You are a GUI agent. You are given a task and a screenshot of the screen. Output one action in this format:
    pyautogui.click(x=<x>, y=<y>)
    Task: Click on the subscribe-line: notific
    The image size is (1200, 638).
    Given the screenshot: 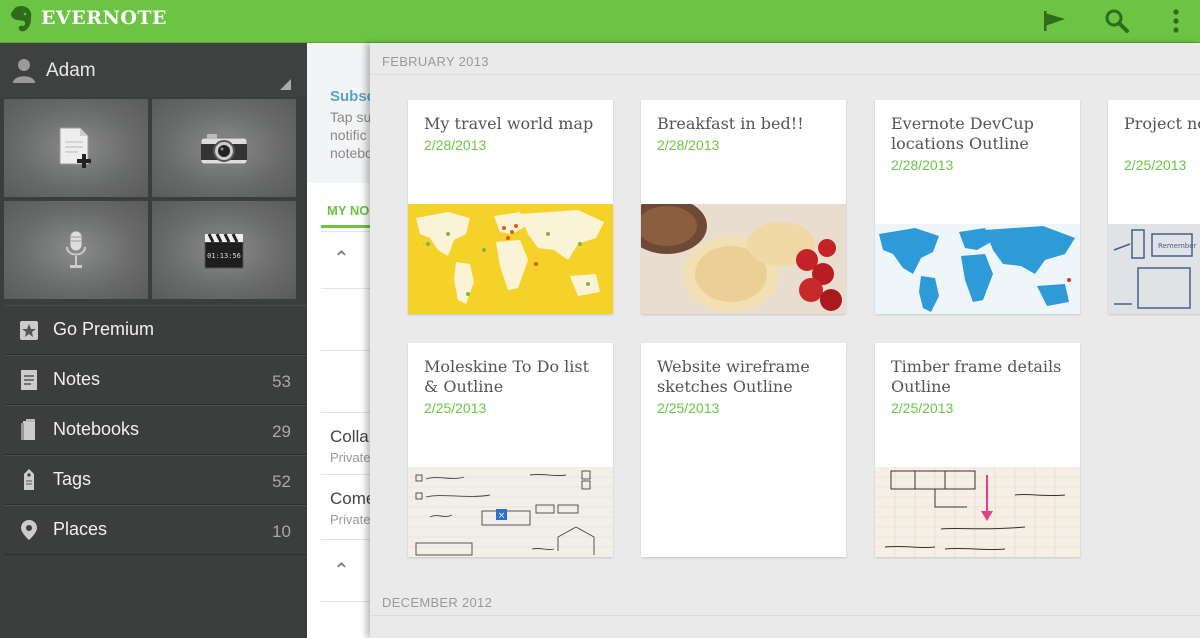 What is the action you would take?
    pyautogui.click(x=348, y=135)
    